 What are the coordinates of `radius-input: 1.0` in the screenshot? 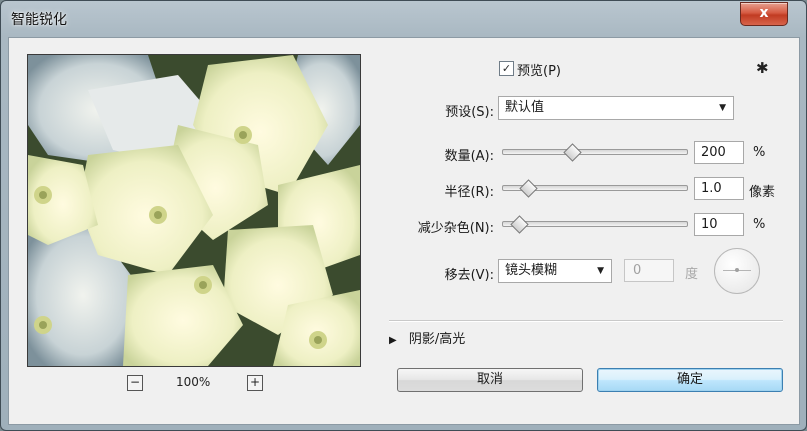 It's located at (719, 188).